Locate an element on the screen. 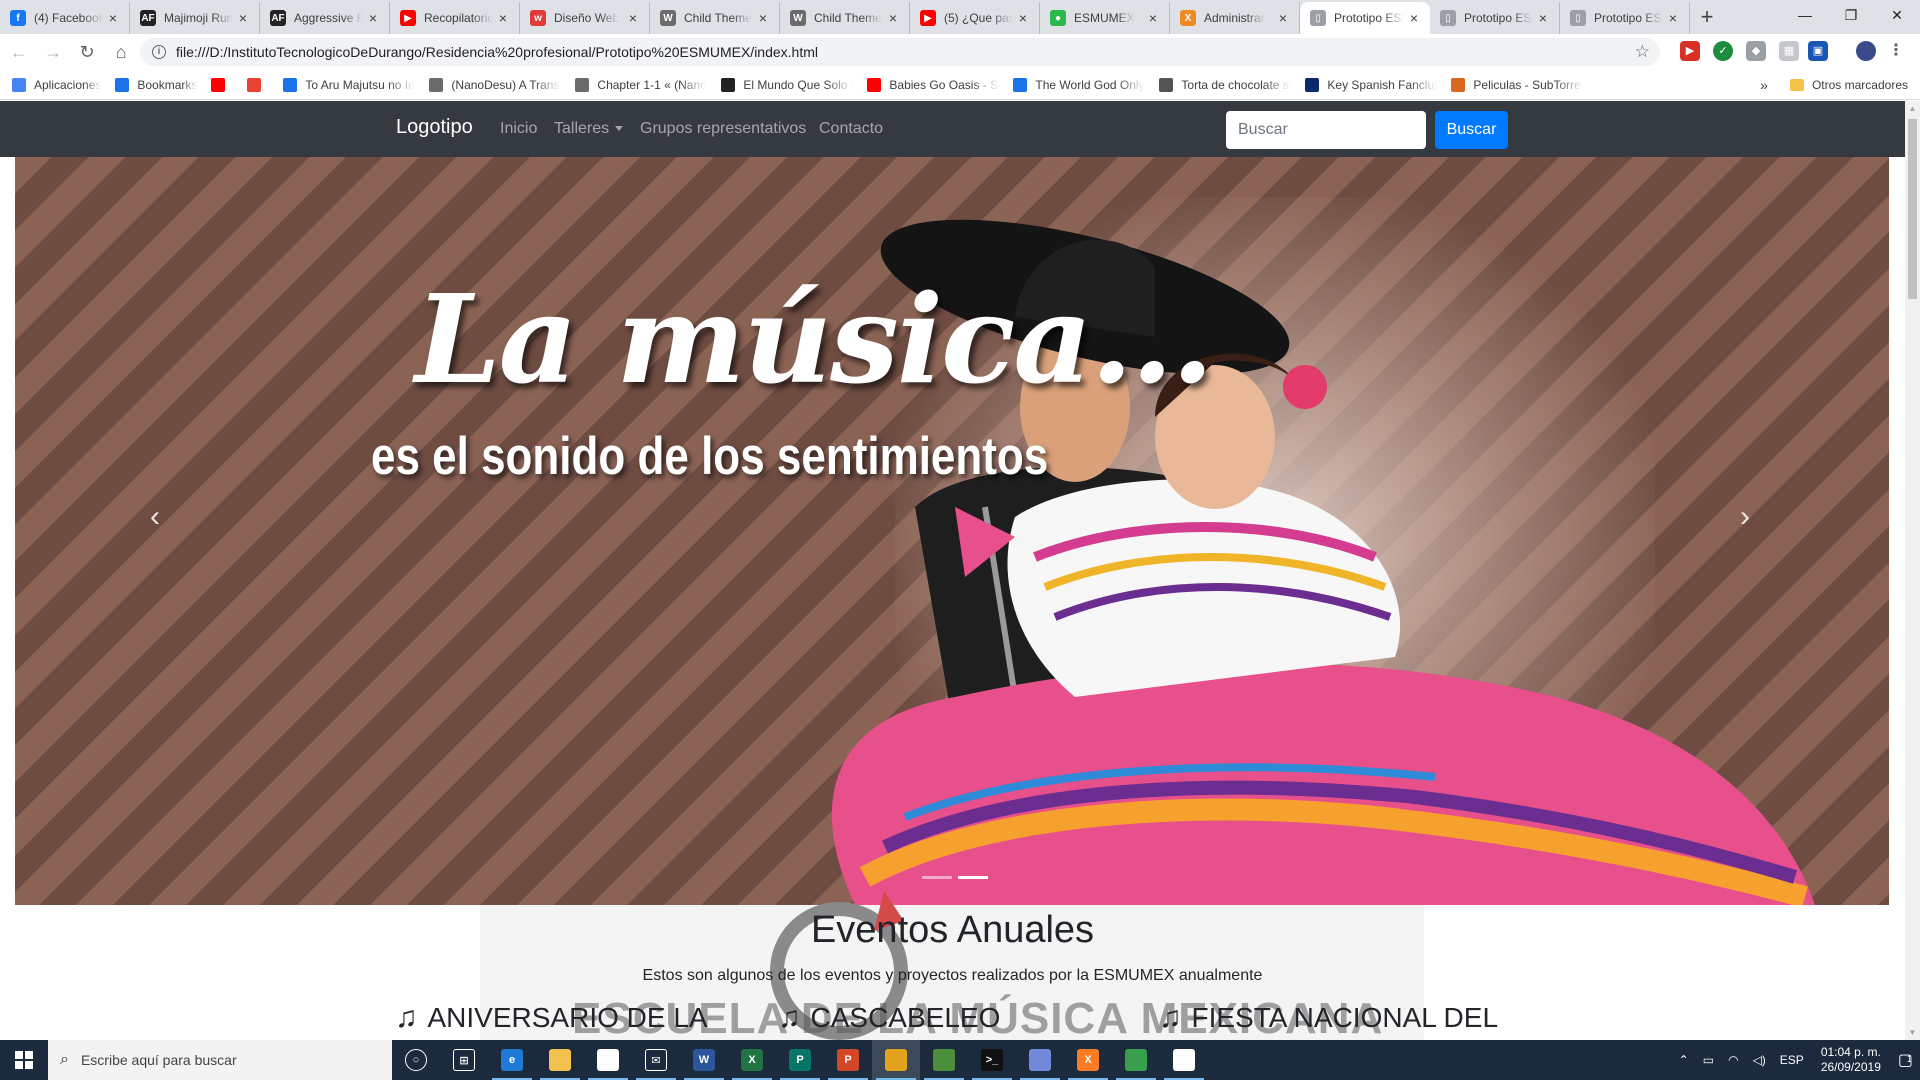 Image resolution: width=1920 pixels, height=1080 pixels. bookmark-item: (NanoDesu) A Translation is located at coordinates (495, 84).